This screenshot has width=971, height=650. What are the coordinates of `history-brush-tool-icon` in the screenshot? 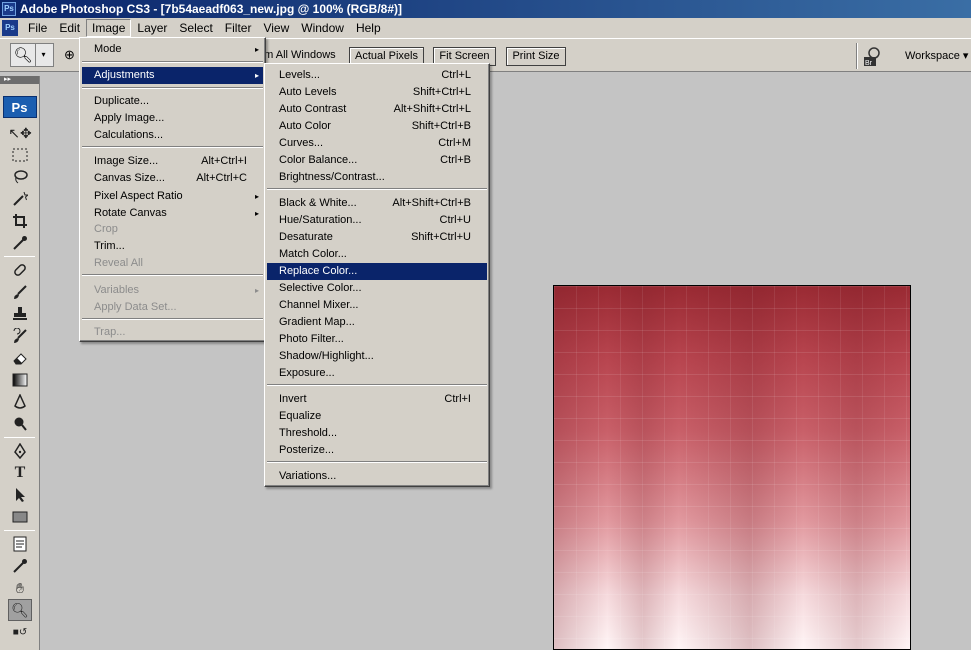 It's located at (20, 336).